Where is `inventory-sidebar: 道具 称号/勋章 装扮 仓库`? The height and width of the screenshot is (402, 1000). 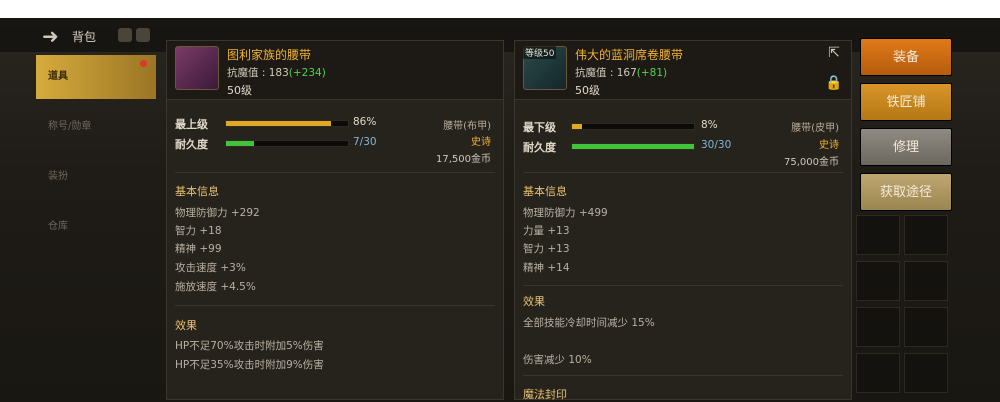
inventory-sidebar: 道具 称号/勋章 装扮 仓库 is located at coordinates (96, 227).